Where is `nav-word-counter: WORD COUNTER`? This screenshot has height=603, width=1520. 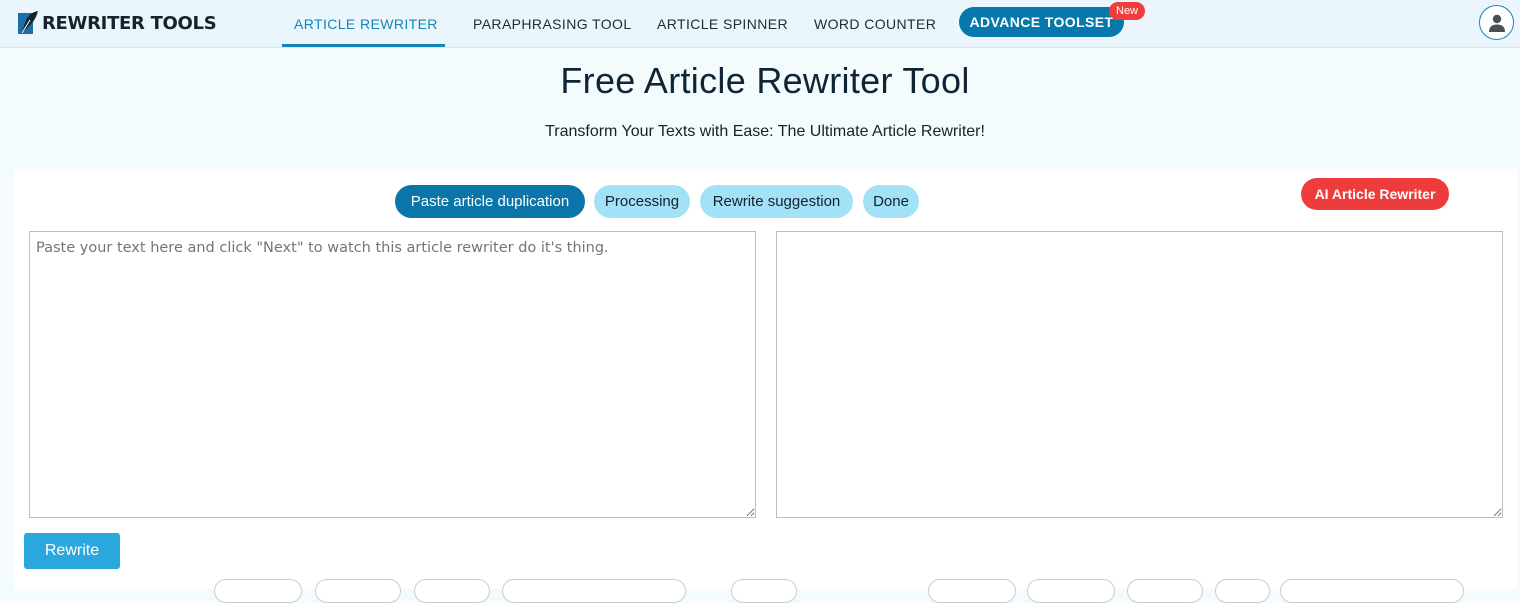 nav-word-counter: WORD COUNTER is located at coordinates (875, 24).